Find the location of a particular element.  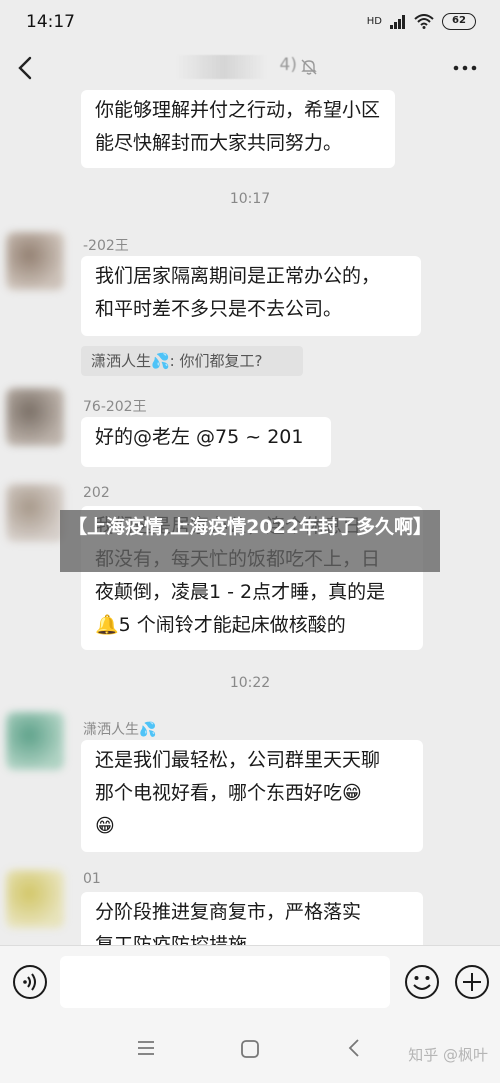

recent-apps-icon is located at coordinates (146, 1048).